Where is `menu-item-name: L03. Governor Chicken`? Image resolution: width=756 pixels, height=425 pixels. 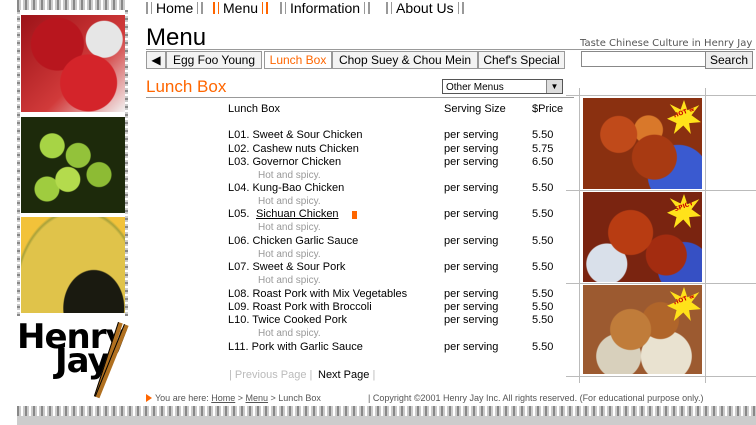 menu-item-name: L03. Governor Chicken is located at coordinates (285, 162).